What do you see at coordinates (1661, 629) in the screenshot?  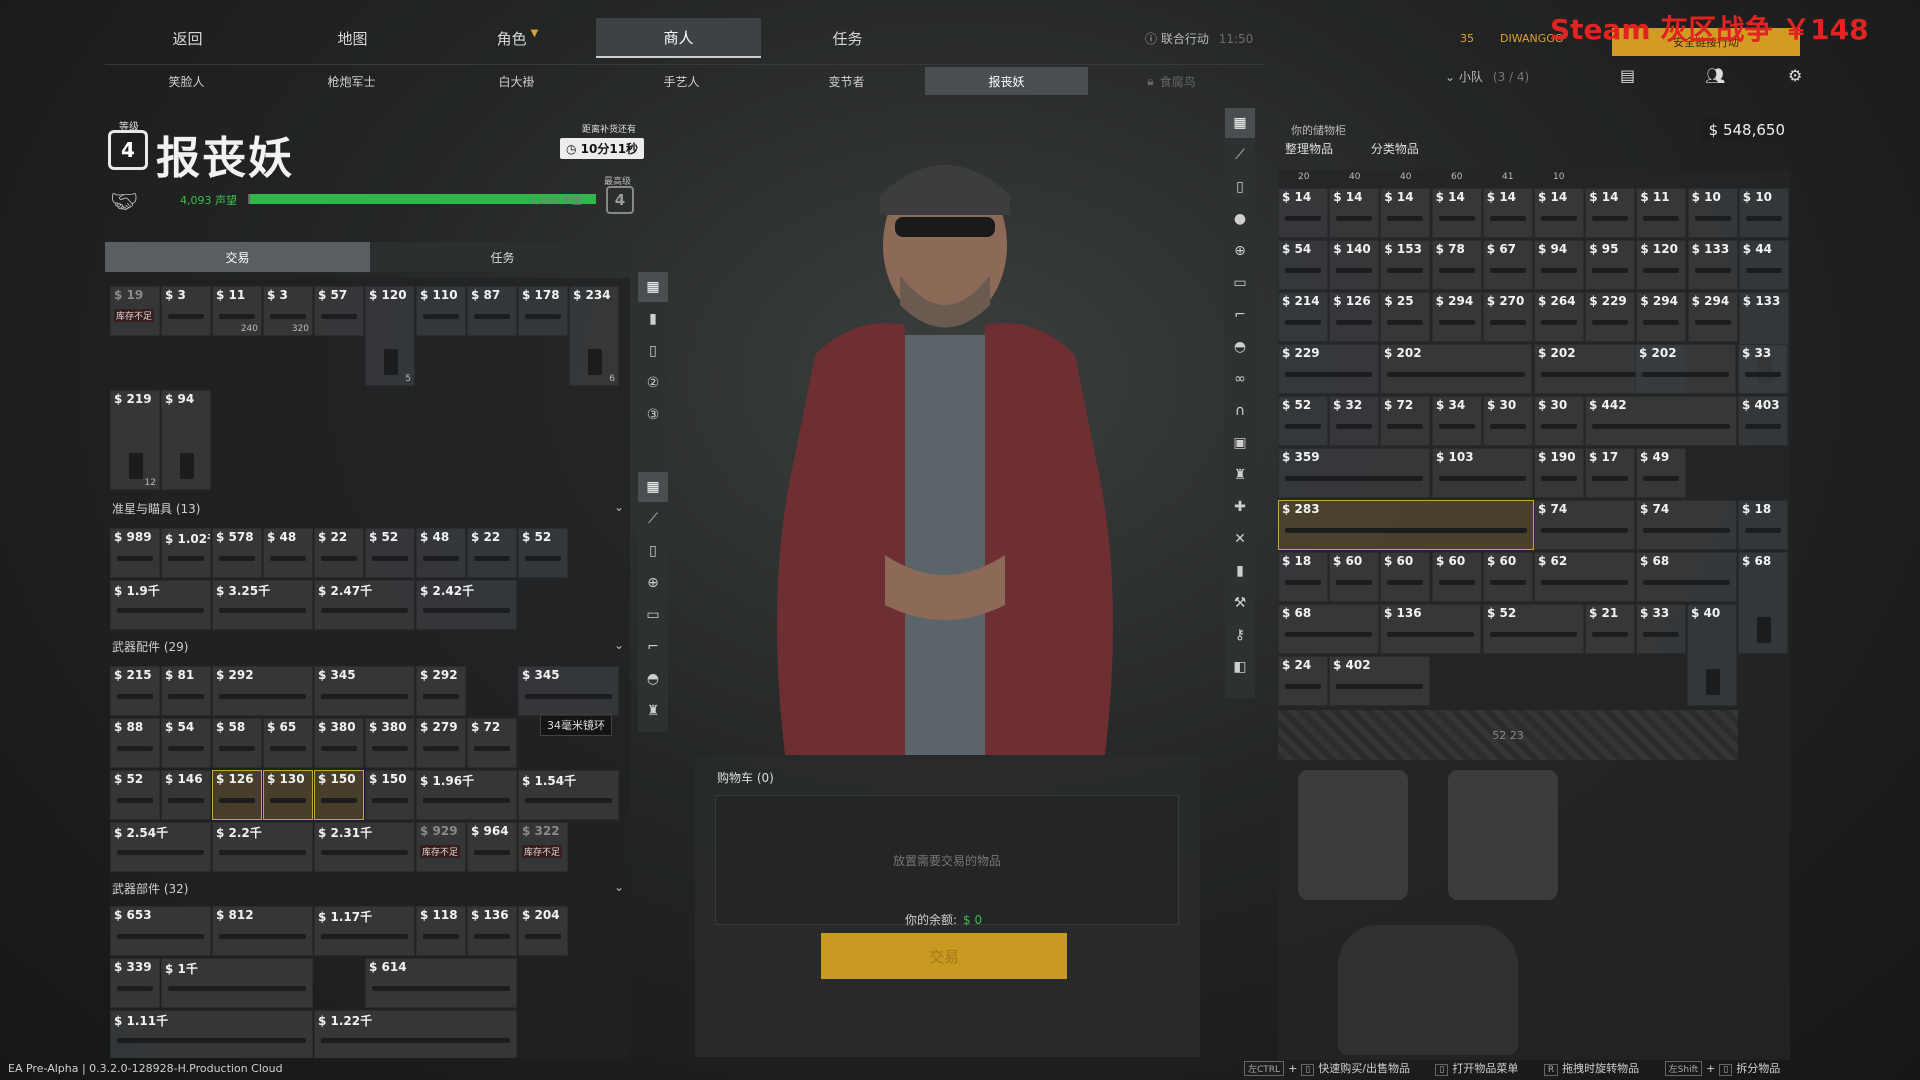 I see `item-cell: $ 33` at bounding box center [1661, 629].